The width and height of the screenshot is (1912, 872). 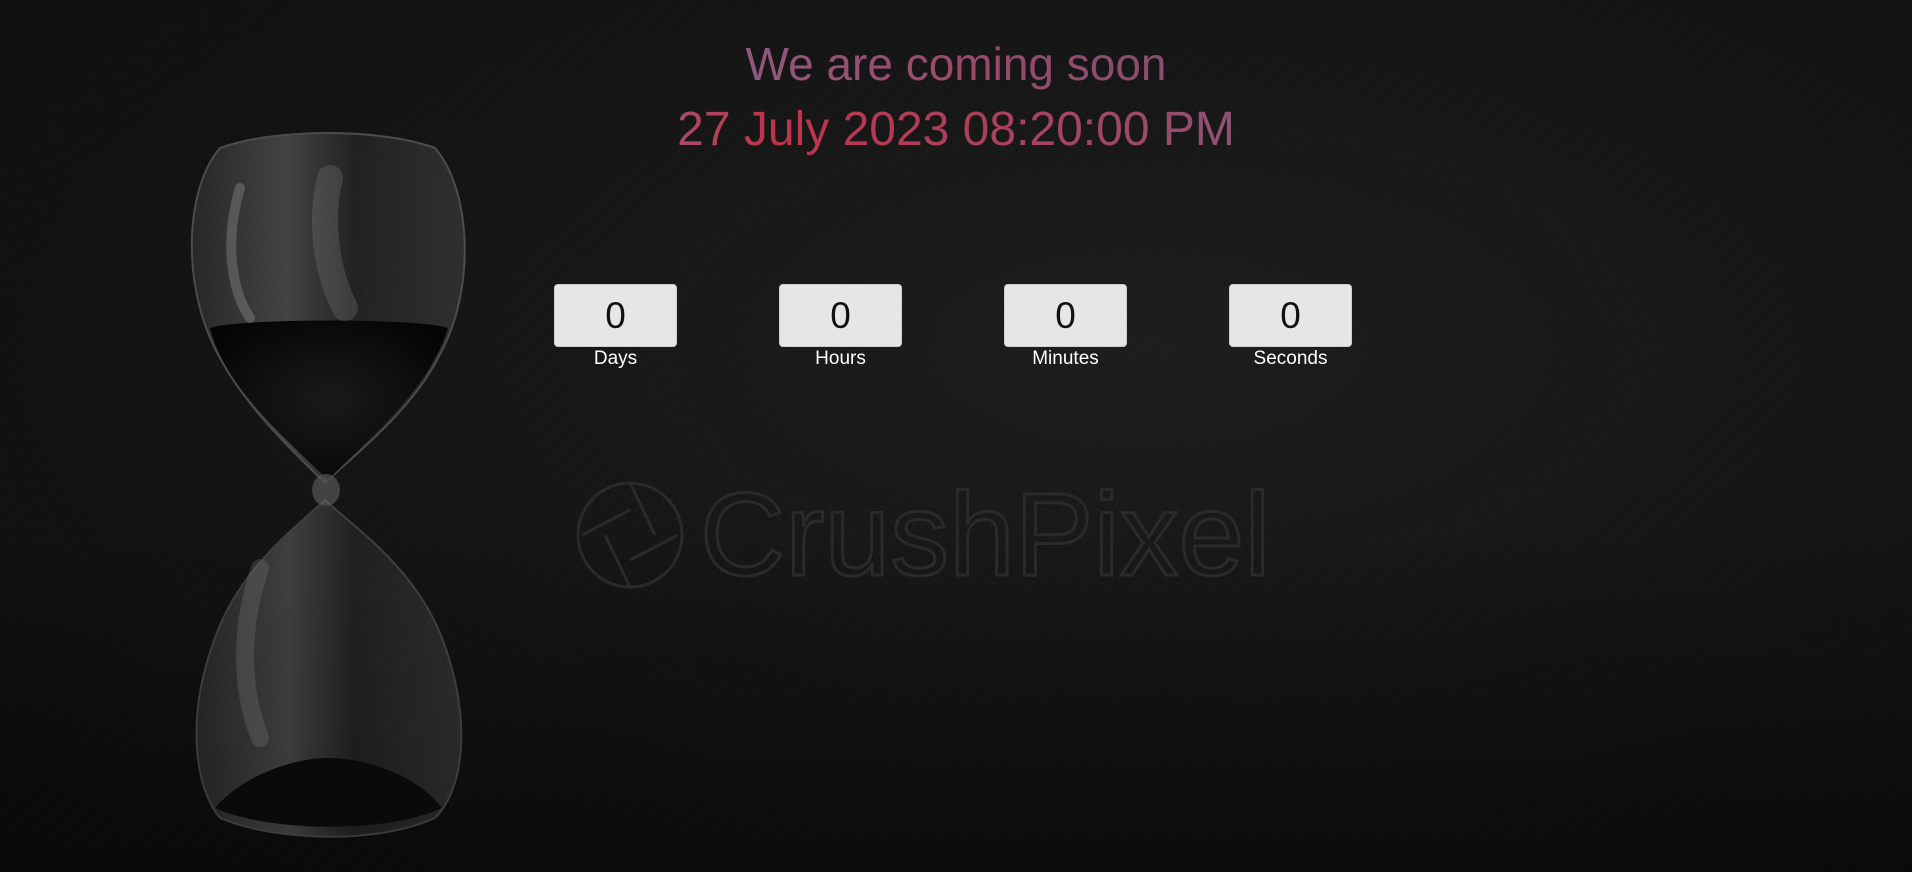 What do you see at coordinates (953, 327) in the screenshot?
I see `countdown-timer: 0 Days 0 Hours 0 Minutes 0 Seconds` at bounding box center [953, 327].